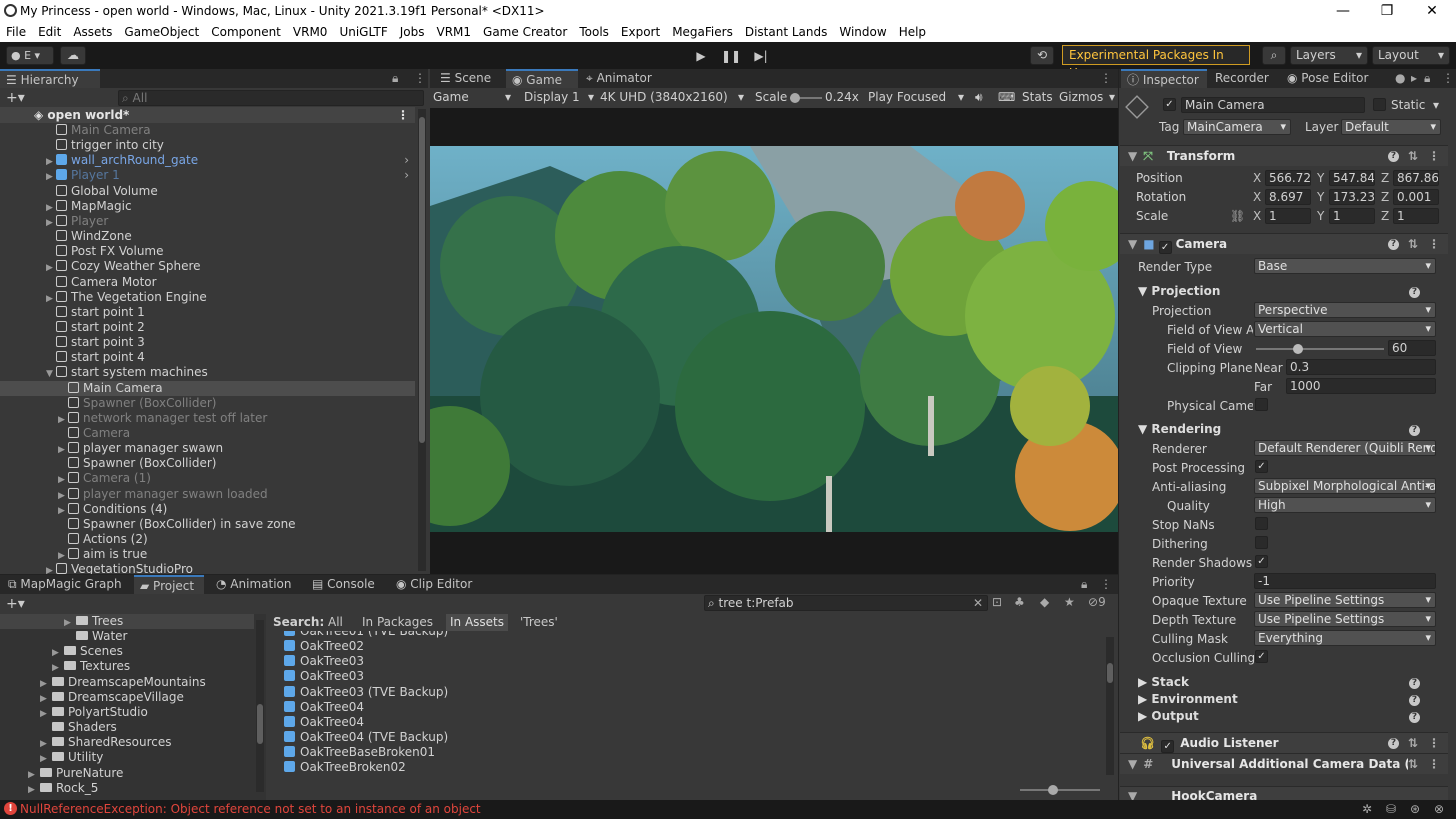  What do you see at coordinates (310, 32) in the screenshot?
I see `menu-vrm0: VRM0` at bounding box center [310, 32].